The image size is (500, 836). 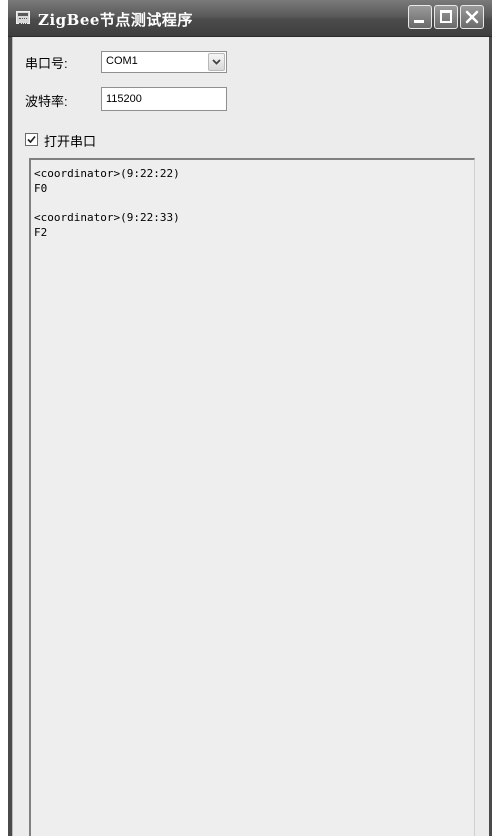 What do you see at coordinates (122, 61) in the screenshot?
I see `serial-port-value: COM1` at bounding box center [122, 61].